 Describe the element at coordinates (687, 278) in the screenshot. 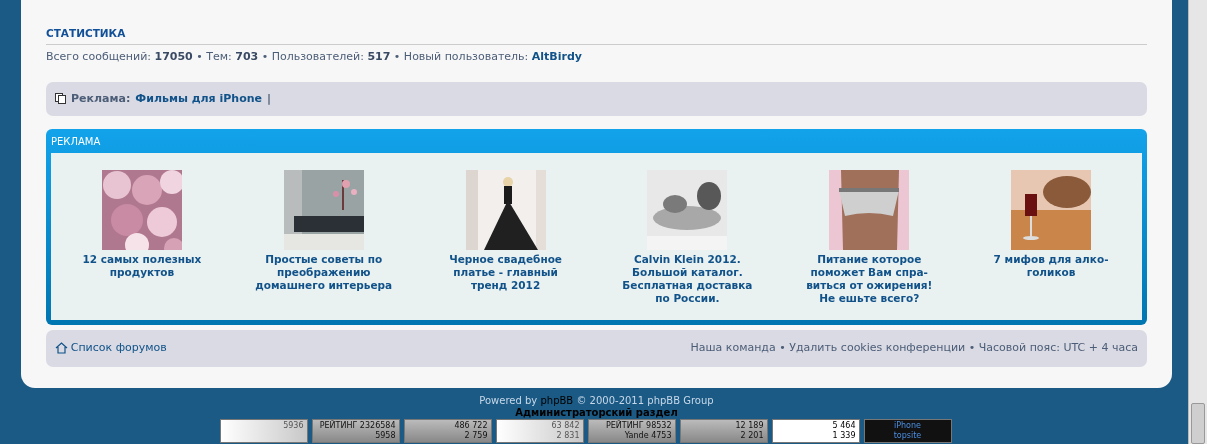

I see `ad-link: Calvin Klein 2012. Большой каталог. Бесплатная доставка по России.` at that location.